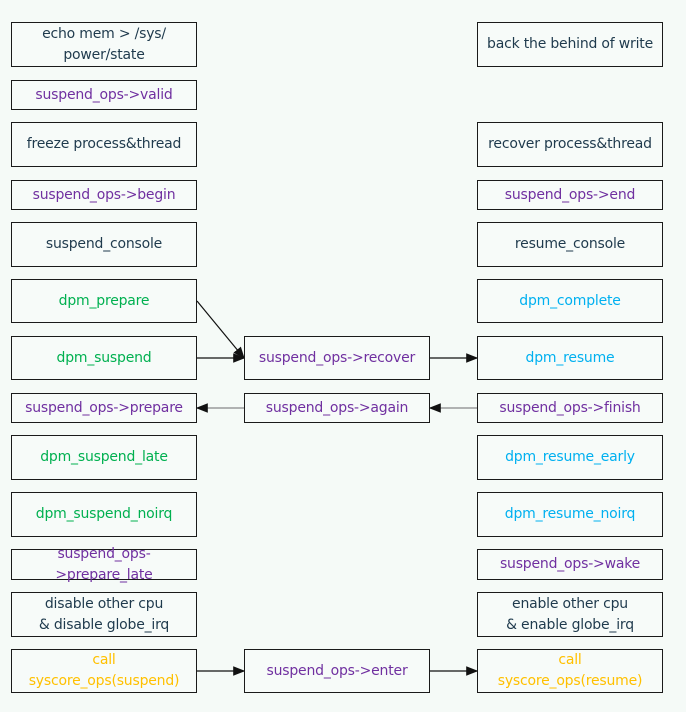  Describe the element at coordinates (570, 44) in the screenshot. I see `box-write-back: back the behind of write` at that location.